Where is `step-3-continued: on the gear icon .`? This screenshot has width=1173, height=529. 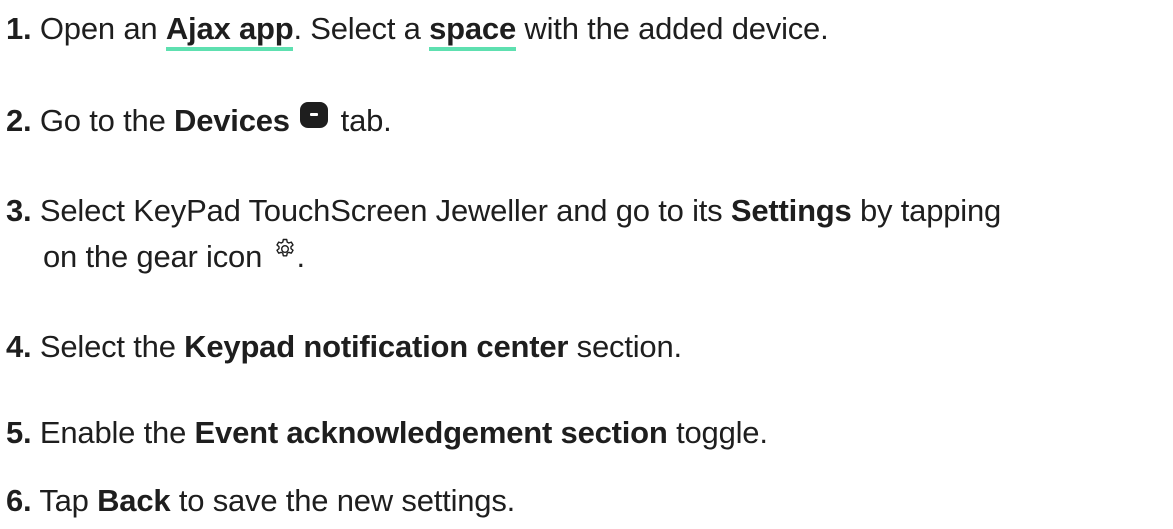
step-3-continued: on the gear icon . is located at coordinates (174, 256).